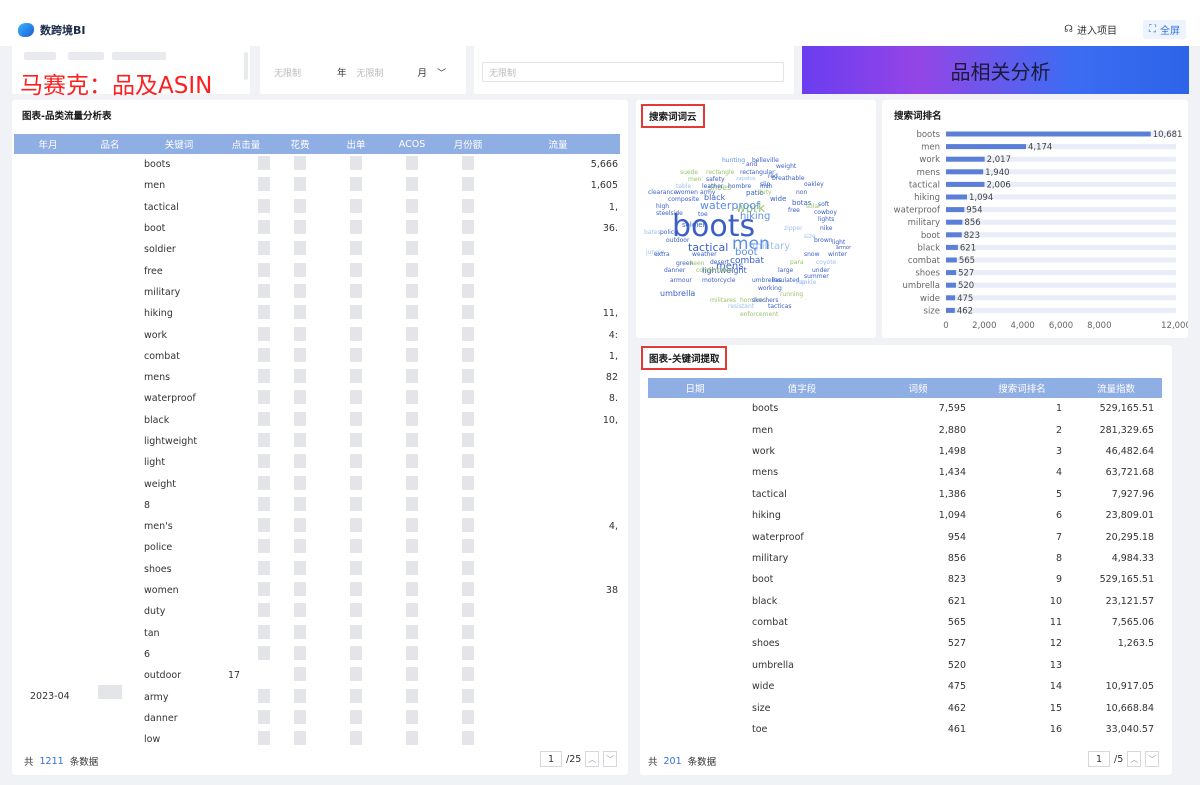 This screenshot has height=785, width=1200. Describe the element at coordinates (677, 241) in the screenshot. I see `cloud-word: outdoor` at that location.